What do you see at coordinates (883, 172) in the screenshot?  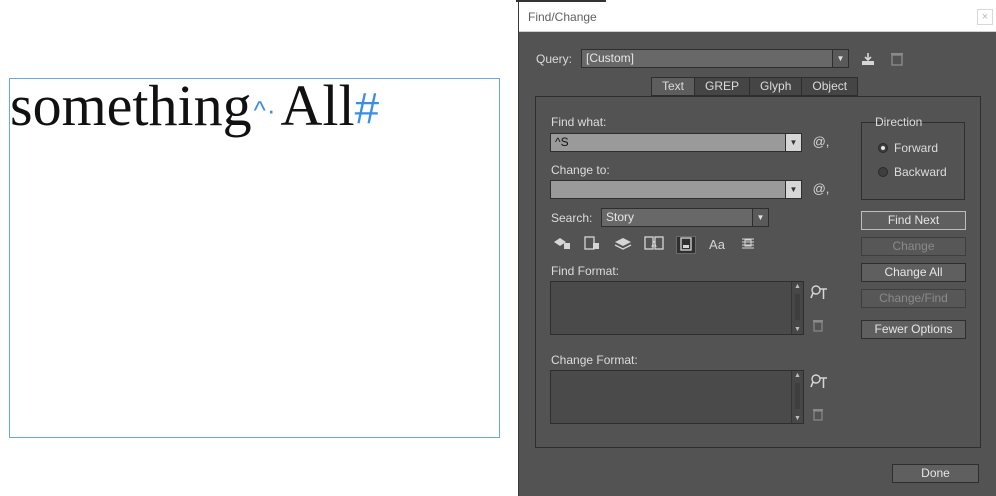 I see `backward-radio` at bounding box center [883, 172].